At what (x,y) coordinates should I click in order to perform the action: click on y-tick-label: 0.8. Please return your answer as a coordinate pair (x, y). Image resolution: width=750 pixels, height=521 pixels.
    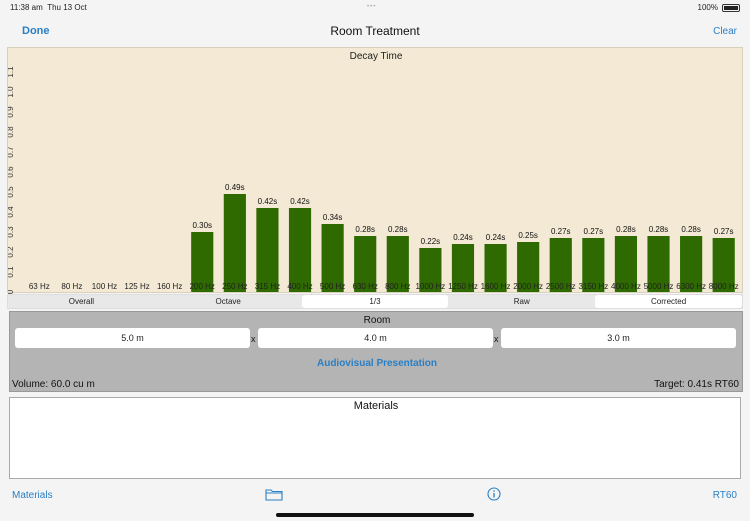
    Looking at the image, I should click on (11, 132).